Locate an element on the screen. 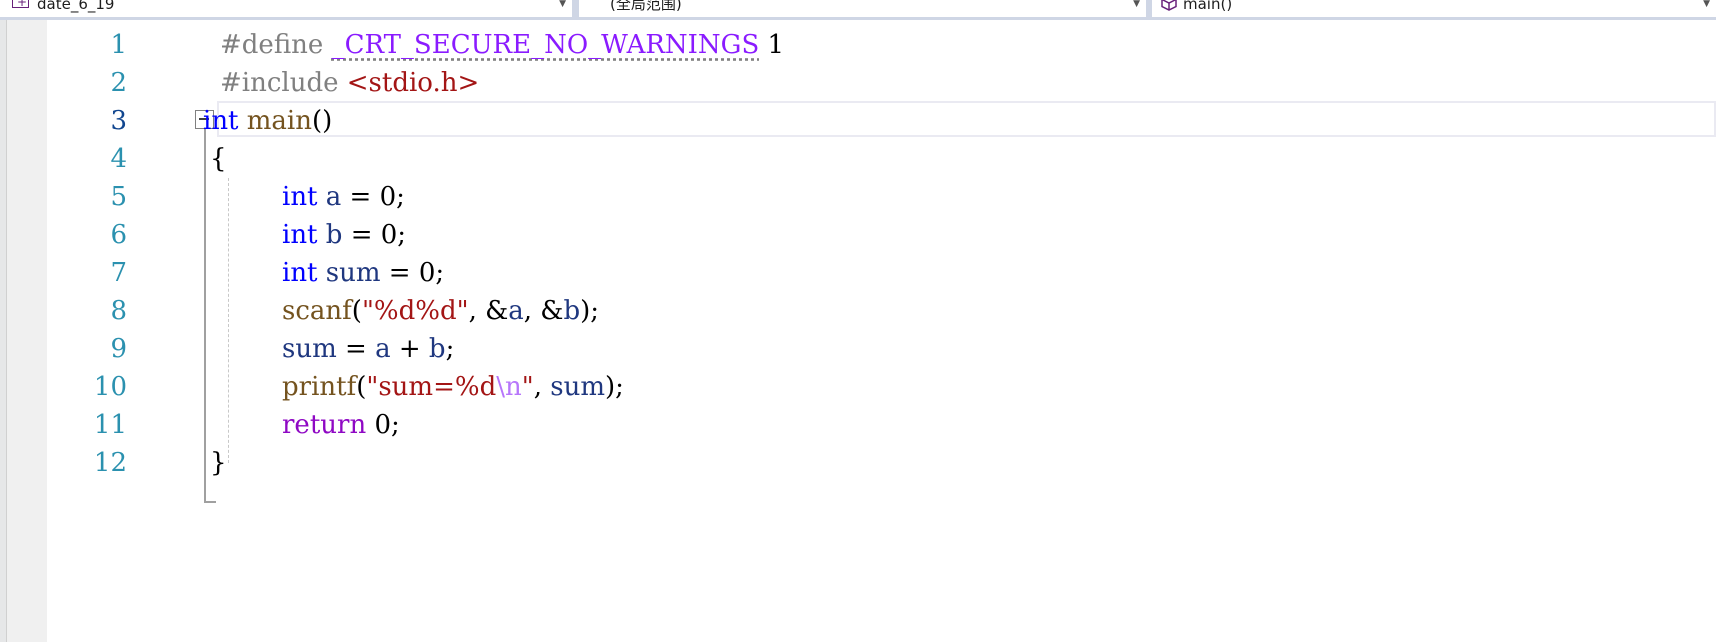 Image resolution: width=1716 pixels, height=642 pixels. line-number-margin: 1 2 3 4 5 6 7 8 9 10 11 12 is located at coordinates (87, 331).